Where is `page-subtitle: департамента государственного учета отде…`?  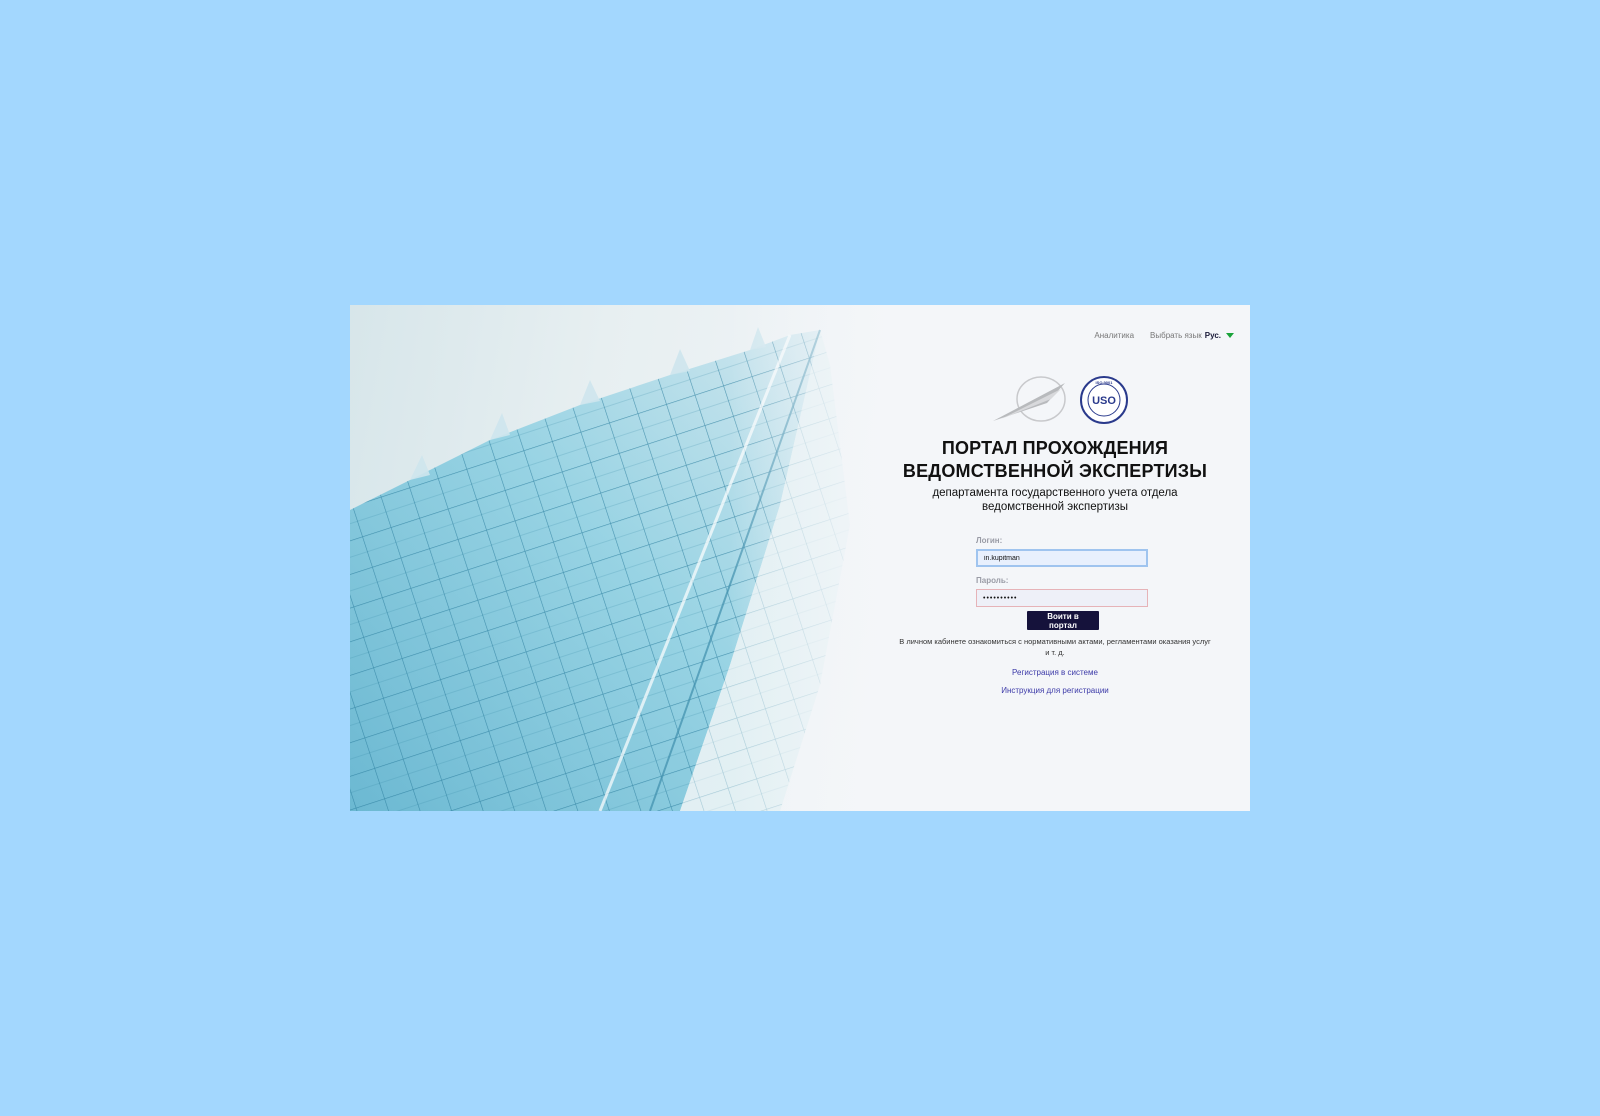
page-subtitle: департамента государственного учета отде… is located at coordinates (1055, 500).